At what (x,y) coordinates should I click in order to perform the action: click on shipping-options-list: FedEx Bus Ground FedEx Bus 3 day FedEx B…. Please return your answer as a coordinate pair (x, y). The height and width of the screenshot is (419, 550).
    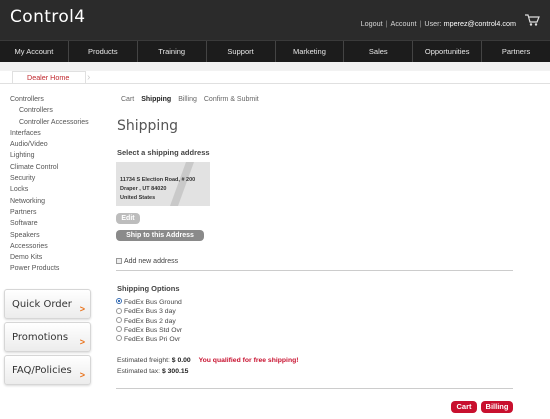
    Looking at the image, I should click on (149, 321).